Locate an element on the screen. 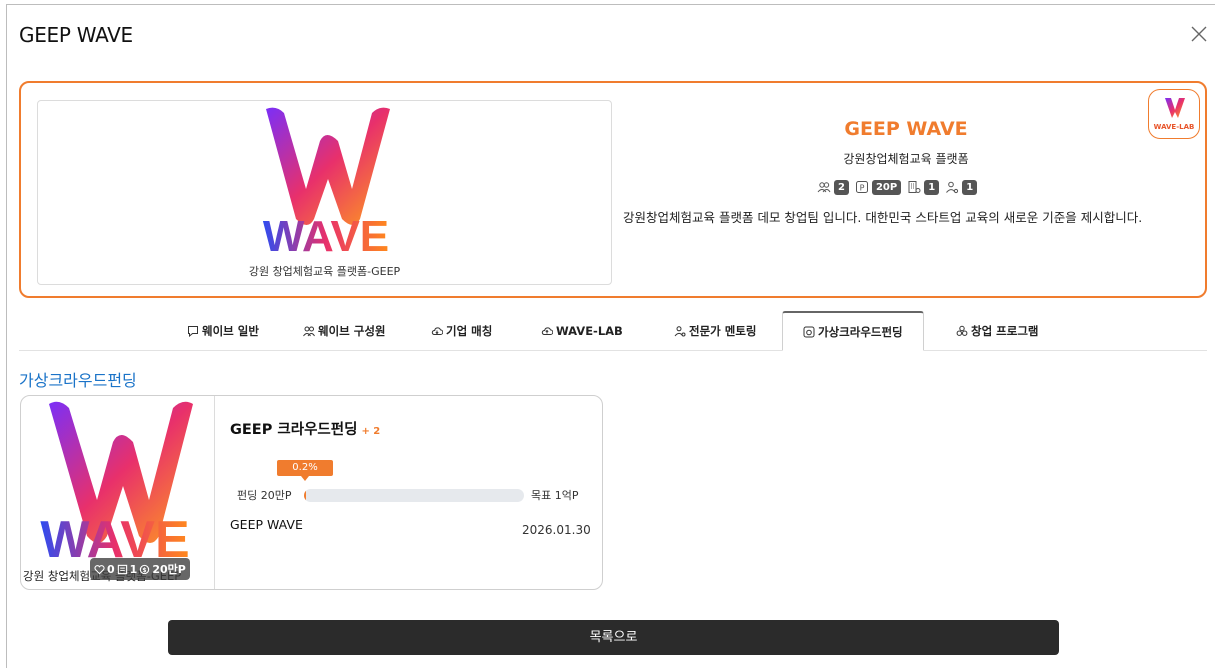 The height and width of the screenshot is (668, 1215). members-count: 2 is located at coordinates (841, 187).